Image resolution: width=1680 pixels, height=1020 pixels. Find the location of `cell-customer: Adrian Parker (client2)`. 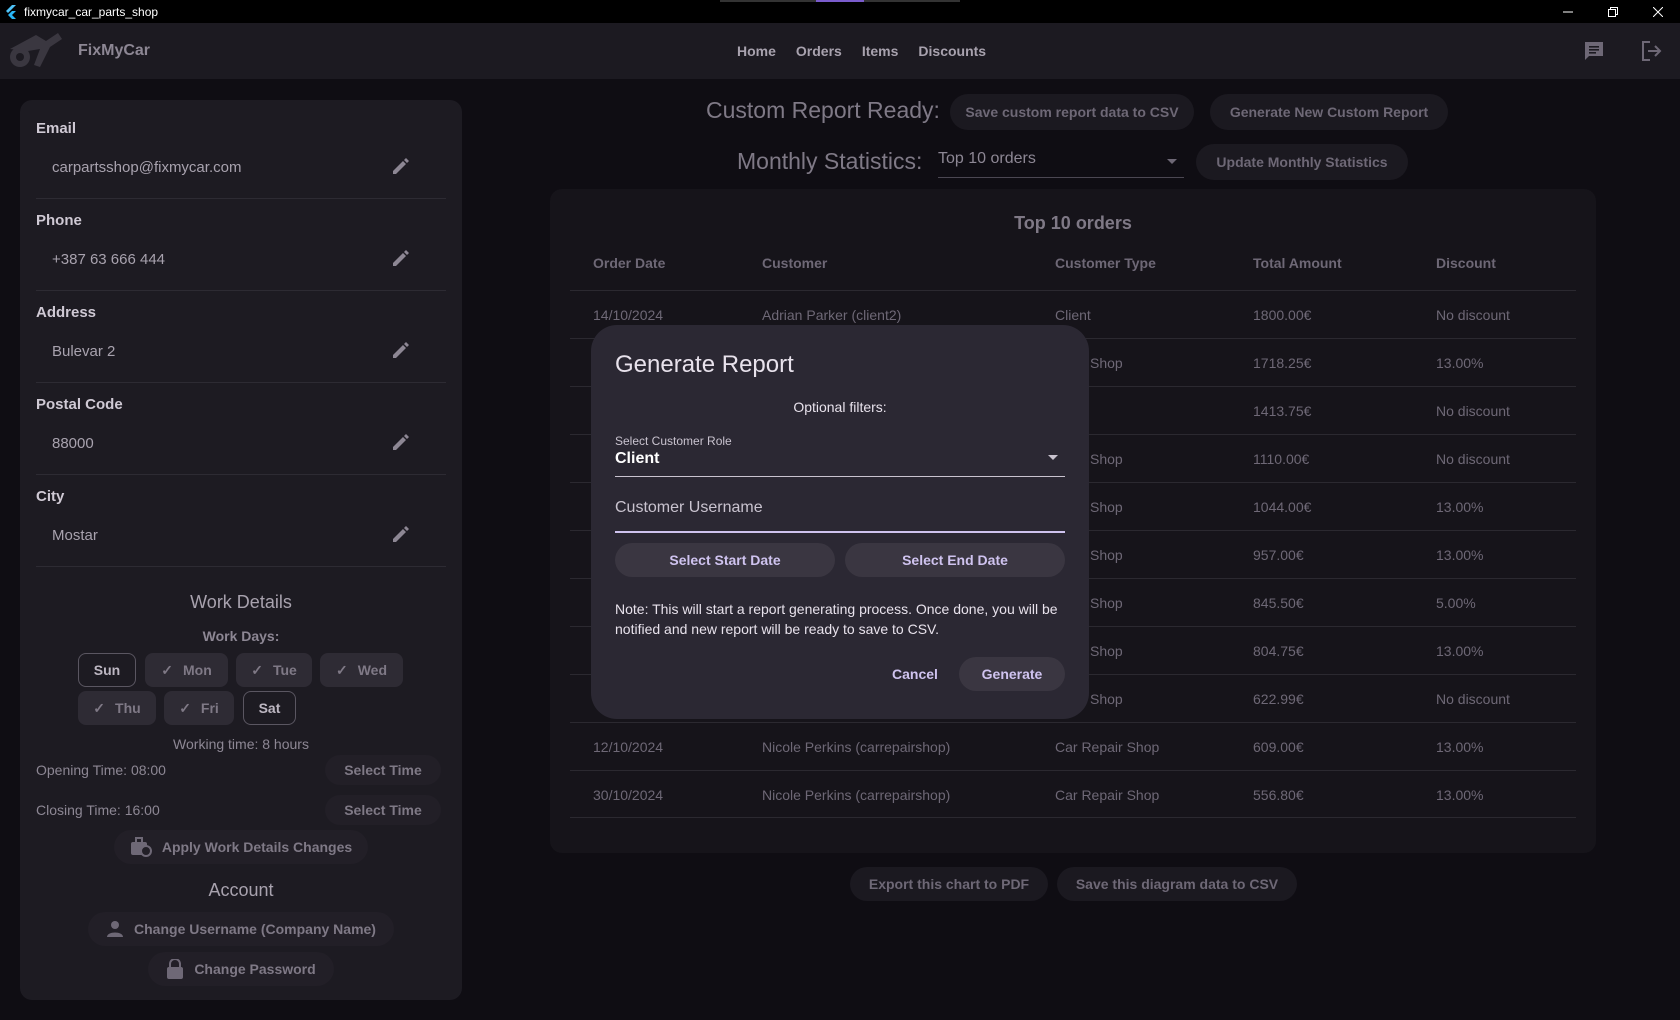

cell-customer: Adrian Parker (client2) is located at coordinates (832, 315).